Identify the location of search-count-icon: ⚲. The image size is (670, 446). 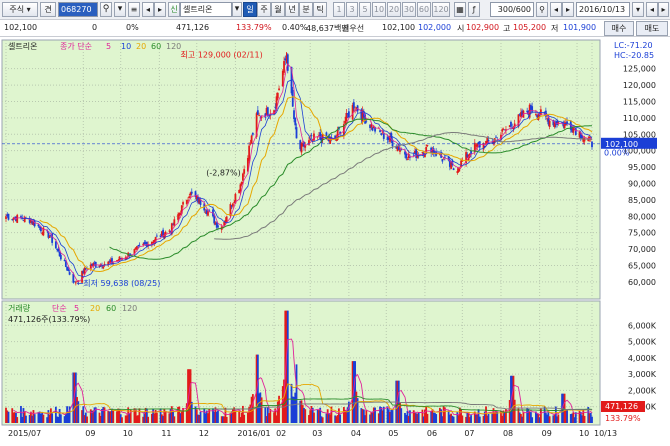
(542, 9).